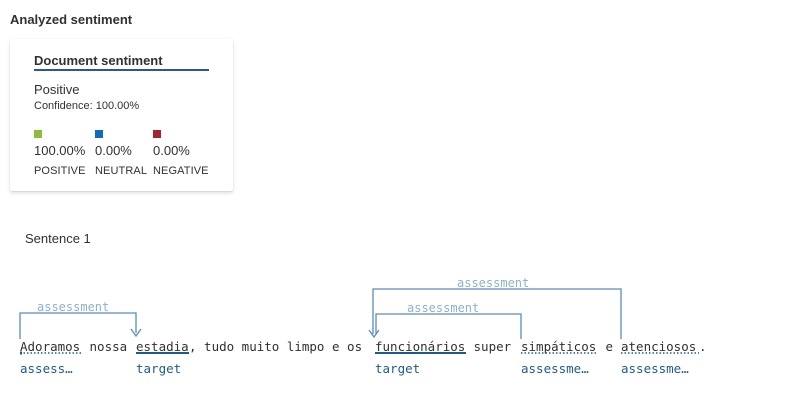  Describe the element at coordinates (609, 346) in the screenshot. I see `token-text: e` at that location.